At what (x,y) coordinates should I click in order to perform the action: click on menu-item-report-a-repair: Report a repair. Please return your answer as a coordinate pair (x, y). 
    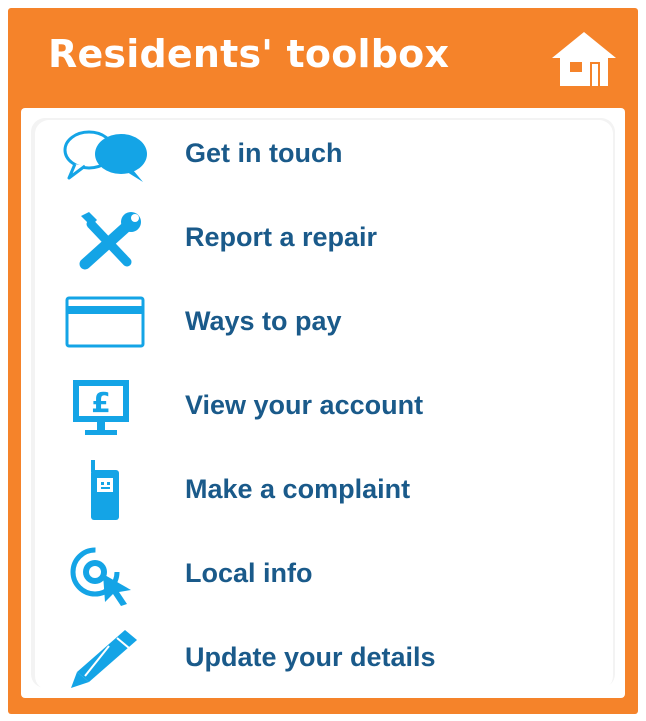
    Looking at the image, I should click on (321, 239).